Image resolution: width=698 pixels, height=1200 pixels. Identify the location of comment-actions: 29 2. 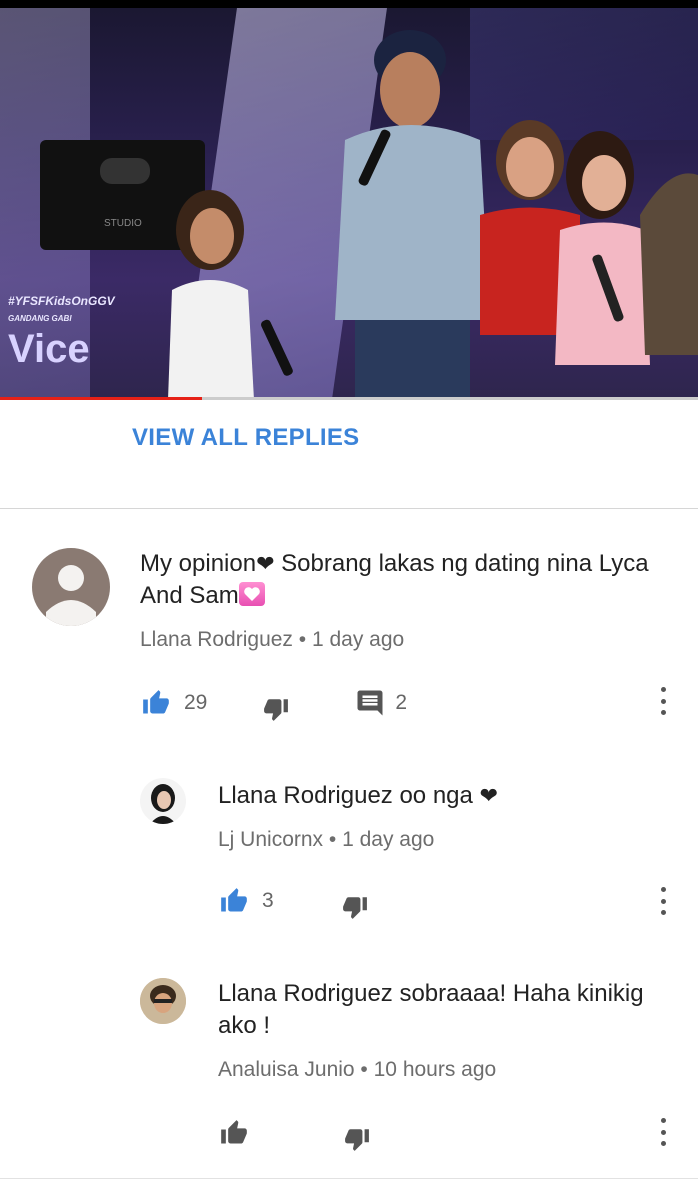
(273, 703).